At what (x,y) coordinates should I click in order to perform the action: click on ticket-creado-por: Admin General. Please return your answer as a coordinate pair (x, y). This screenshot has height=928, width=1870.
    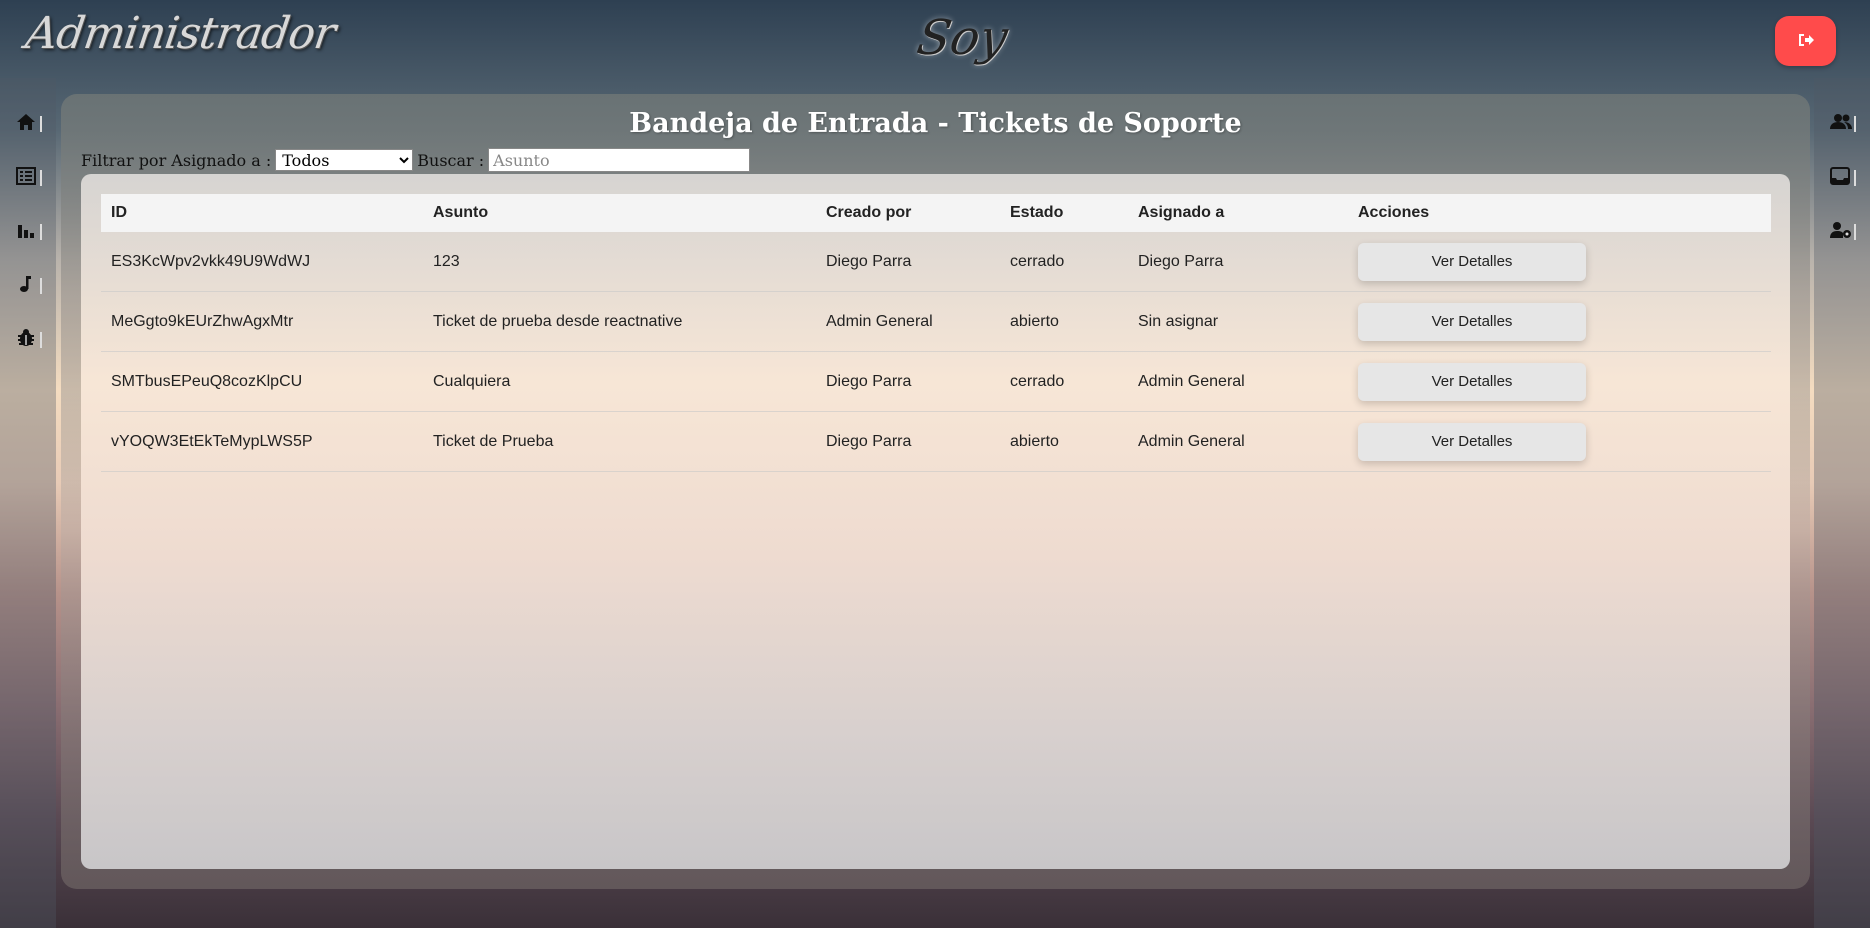
    Looking at the image, I should click on (908, 321).